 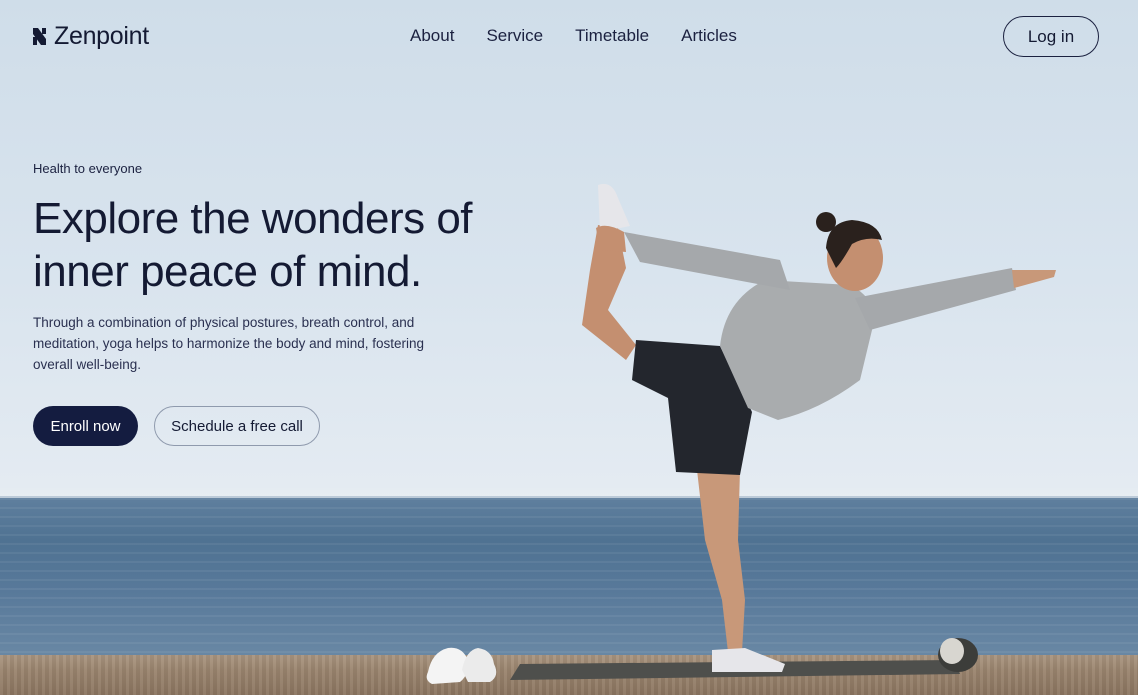 I want to click on schedule-call-button: Schedule a free call, so click(x=237, y=426).